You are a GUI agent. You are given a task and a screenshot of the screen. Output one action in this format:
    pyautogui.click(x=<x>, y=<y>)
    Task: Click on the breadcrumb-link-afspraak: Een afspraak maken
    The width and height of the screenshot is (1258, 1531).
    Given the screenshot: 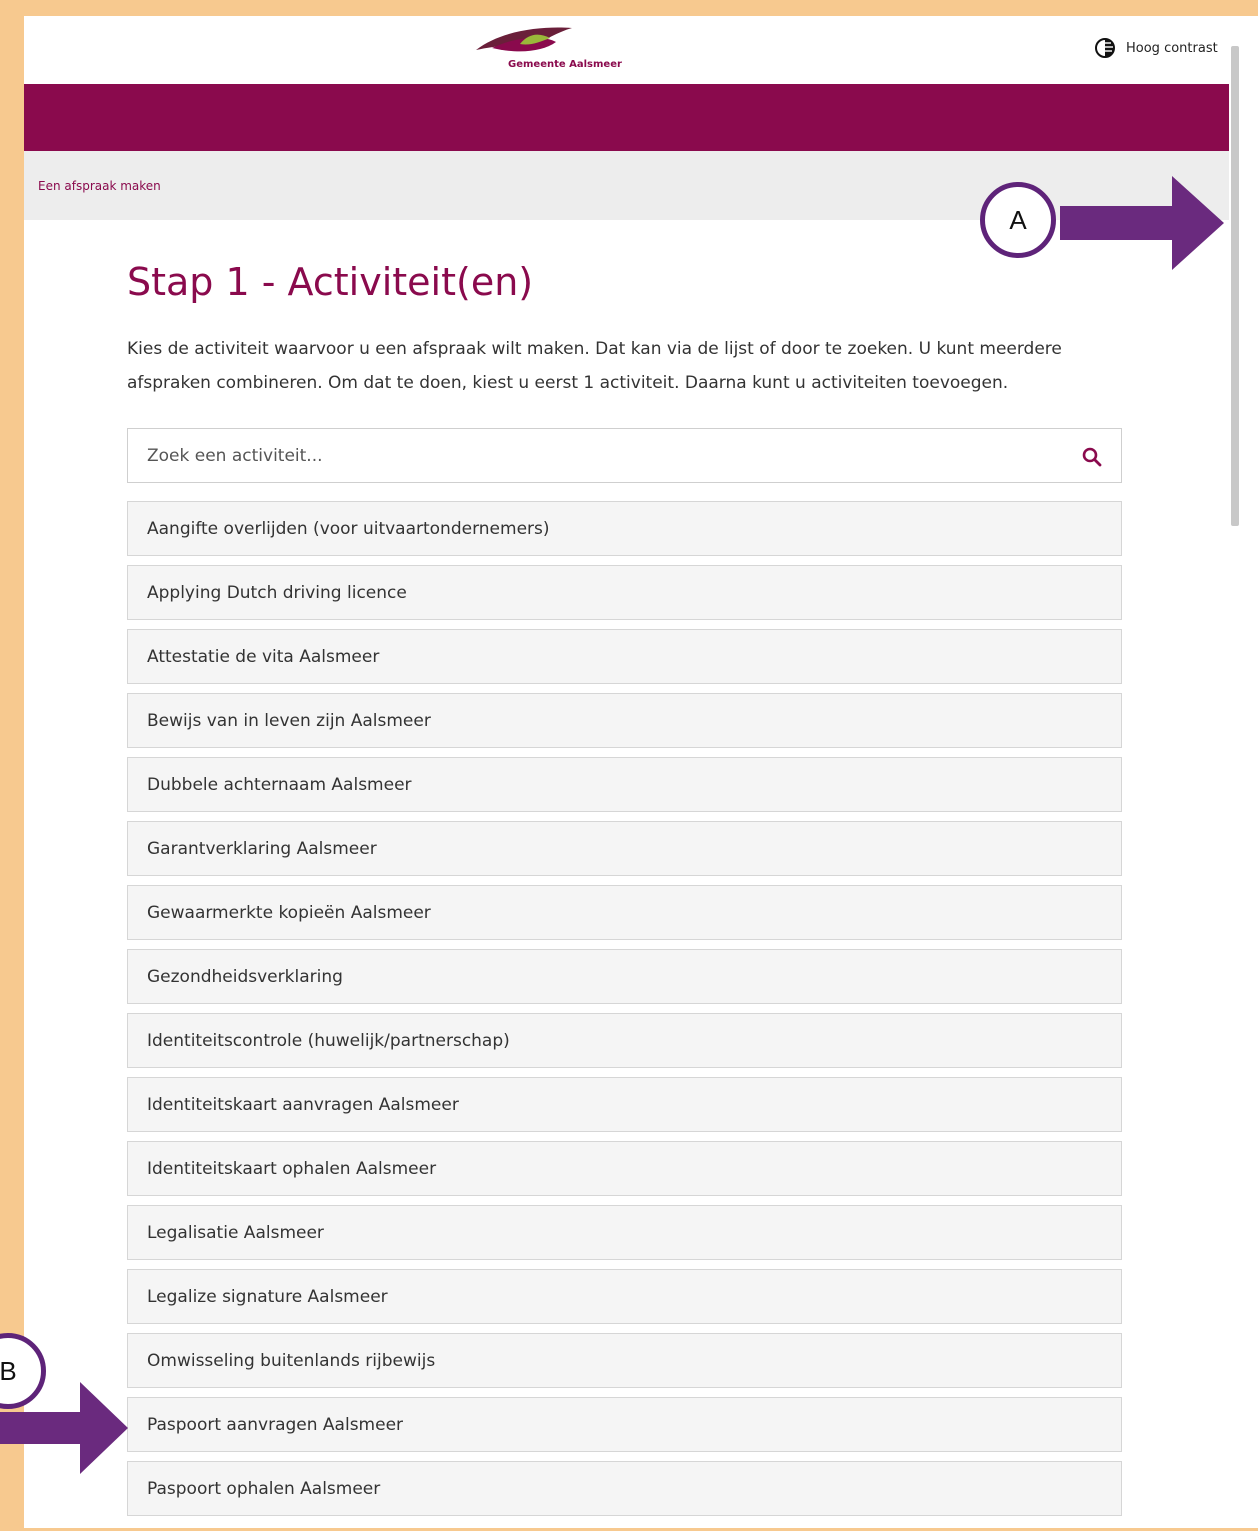 What is the action you would take?
    pyautogui.click(x=99, y=186)
    